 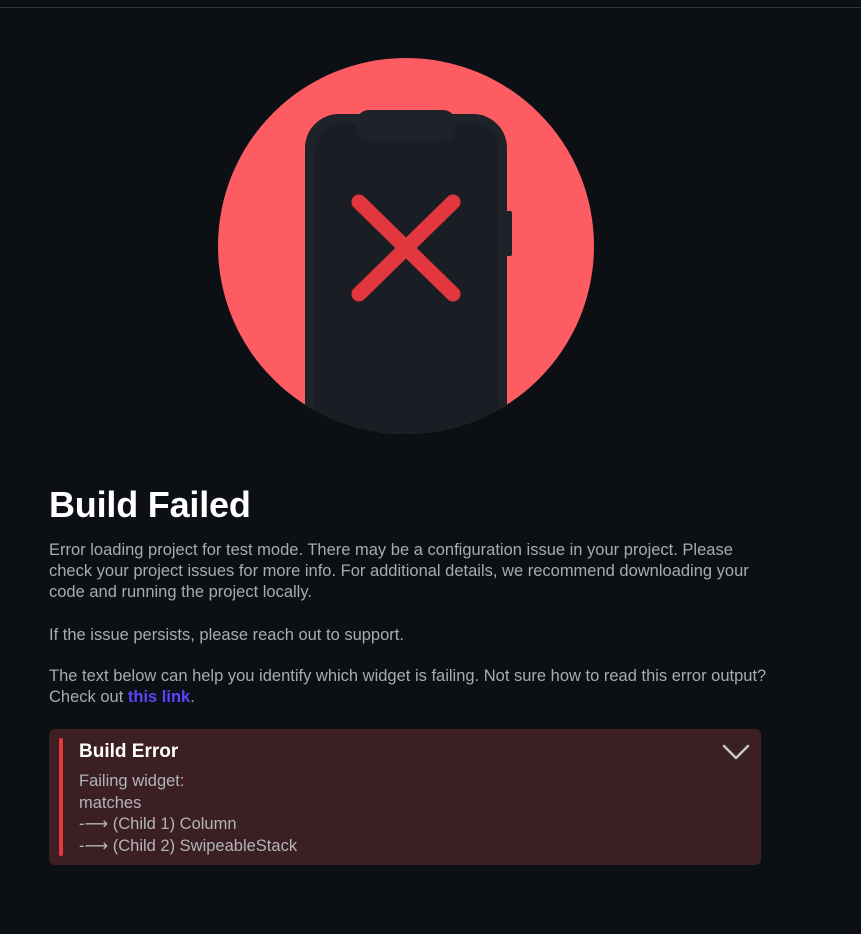 I want to click on build-error-title: Build Error, so click(x=129, y=751).